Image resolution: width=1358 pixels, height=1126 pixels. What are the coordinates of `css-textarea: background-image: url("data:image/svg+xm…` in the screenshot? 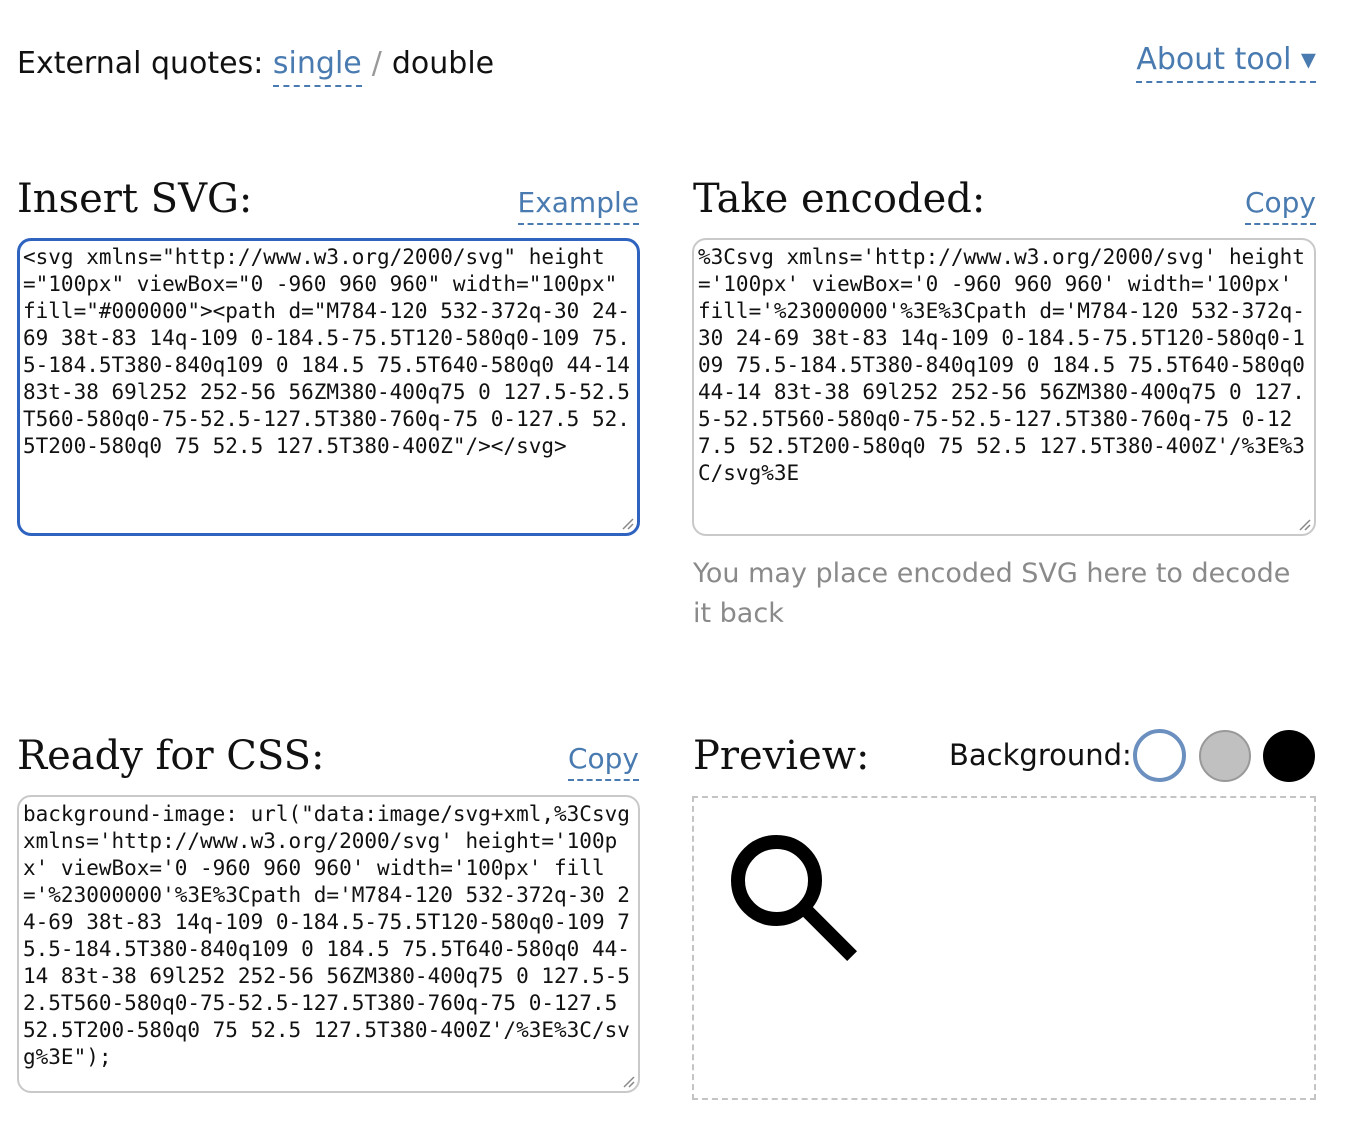 It's located at (328, 944).